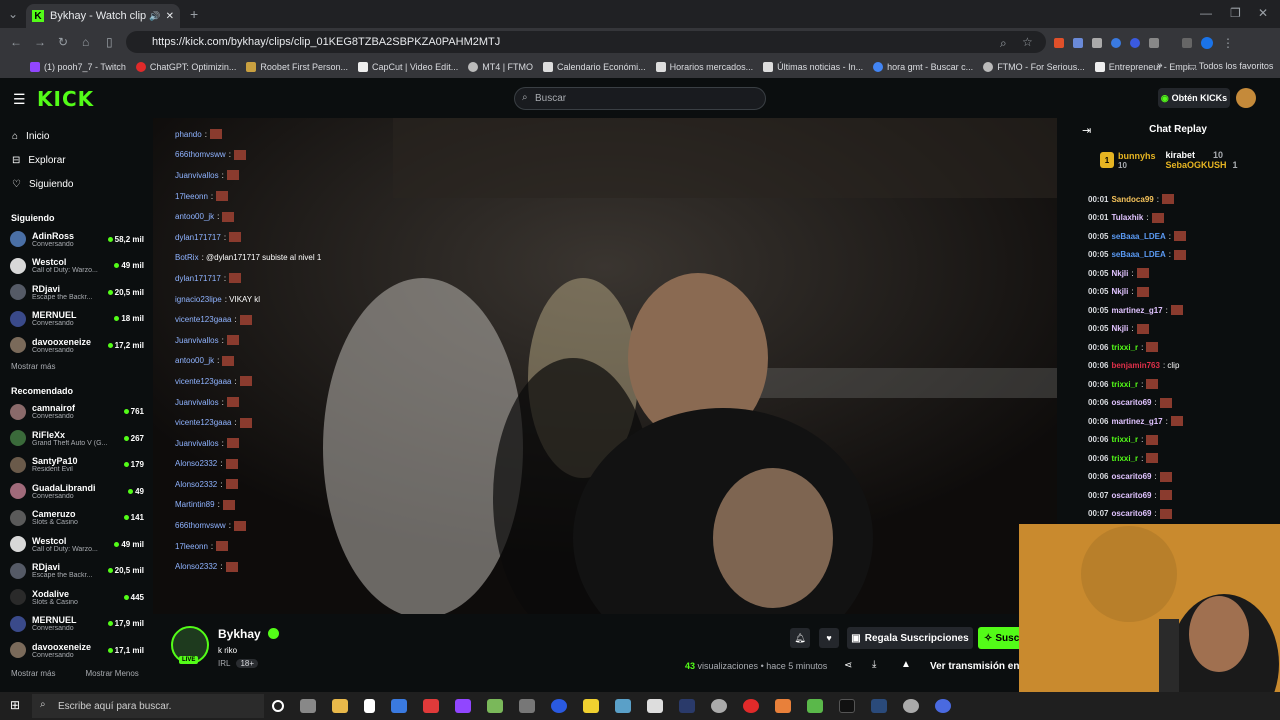 The width and height of the screenshot is (1280, 720). I want to click on taskbar-search-input: ⌕ Escribe aquí para buscar., so click(148, 706).